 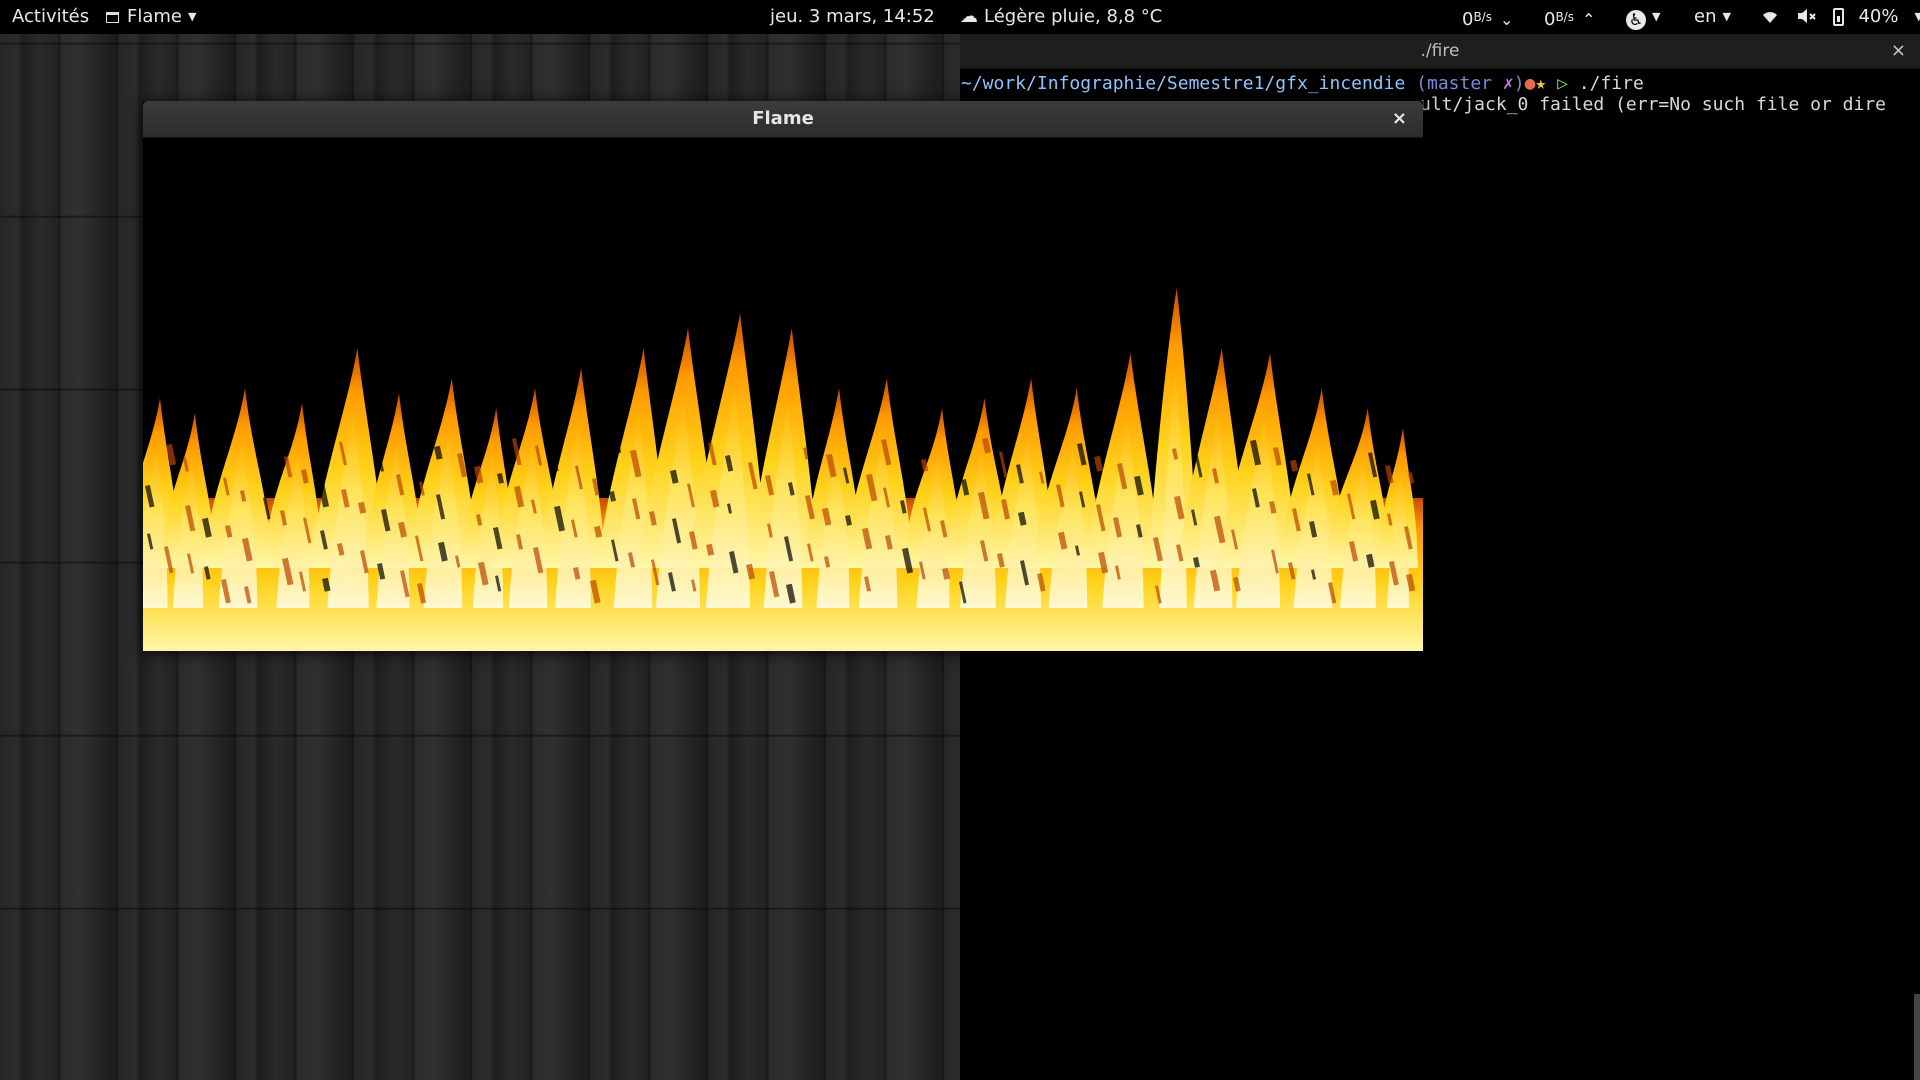 I want to click on weather-label: Légère pluie, 8,8 °C, so click(x=1073, y=16).